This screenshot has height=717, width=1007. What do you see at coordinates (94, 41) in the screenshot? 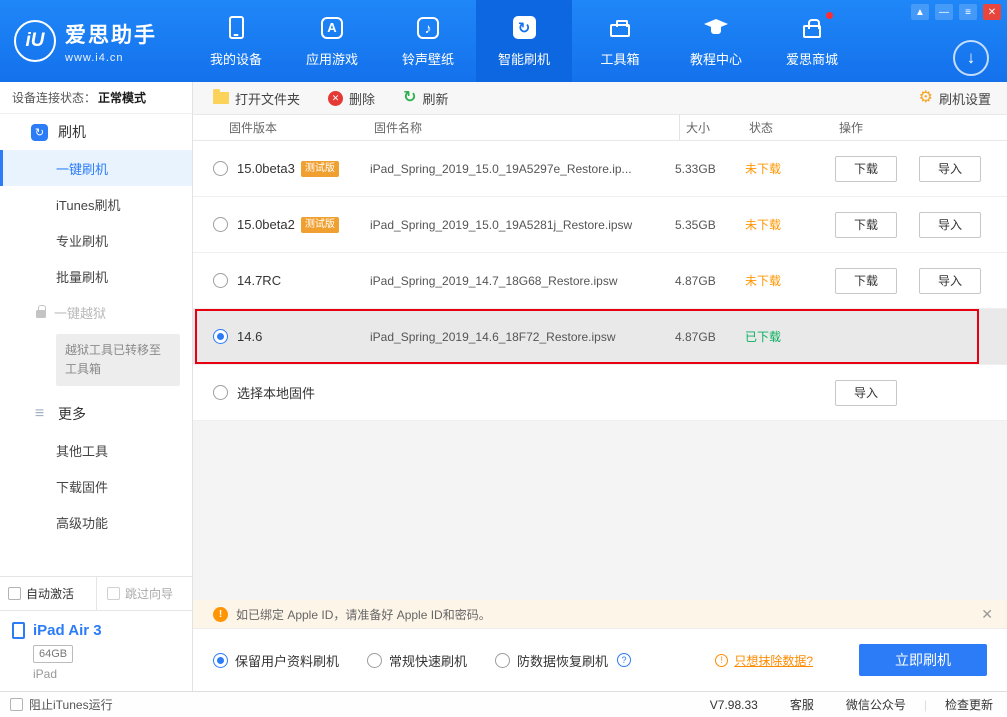
I see `app-logo: iU 爱思助手 www.i4.cn` at bounding box center [94, 41].